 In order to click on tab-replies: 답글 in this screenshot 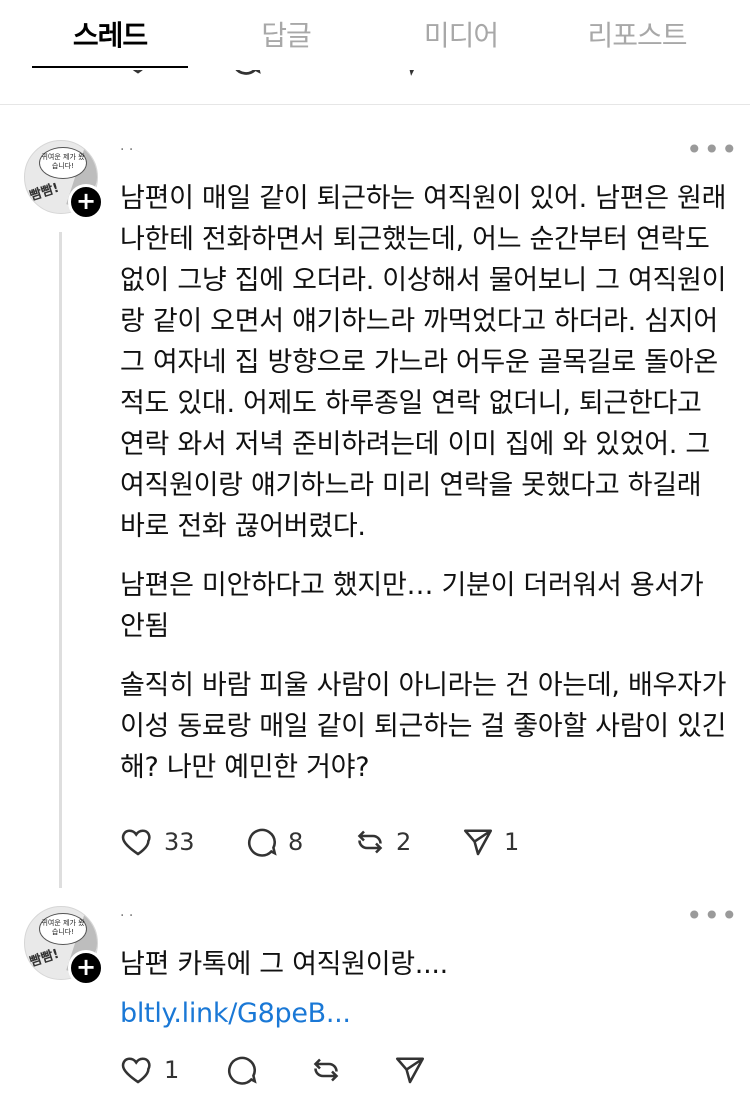, I will do `click(286, 34)`.